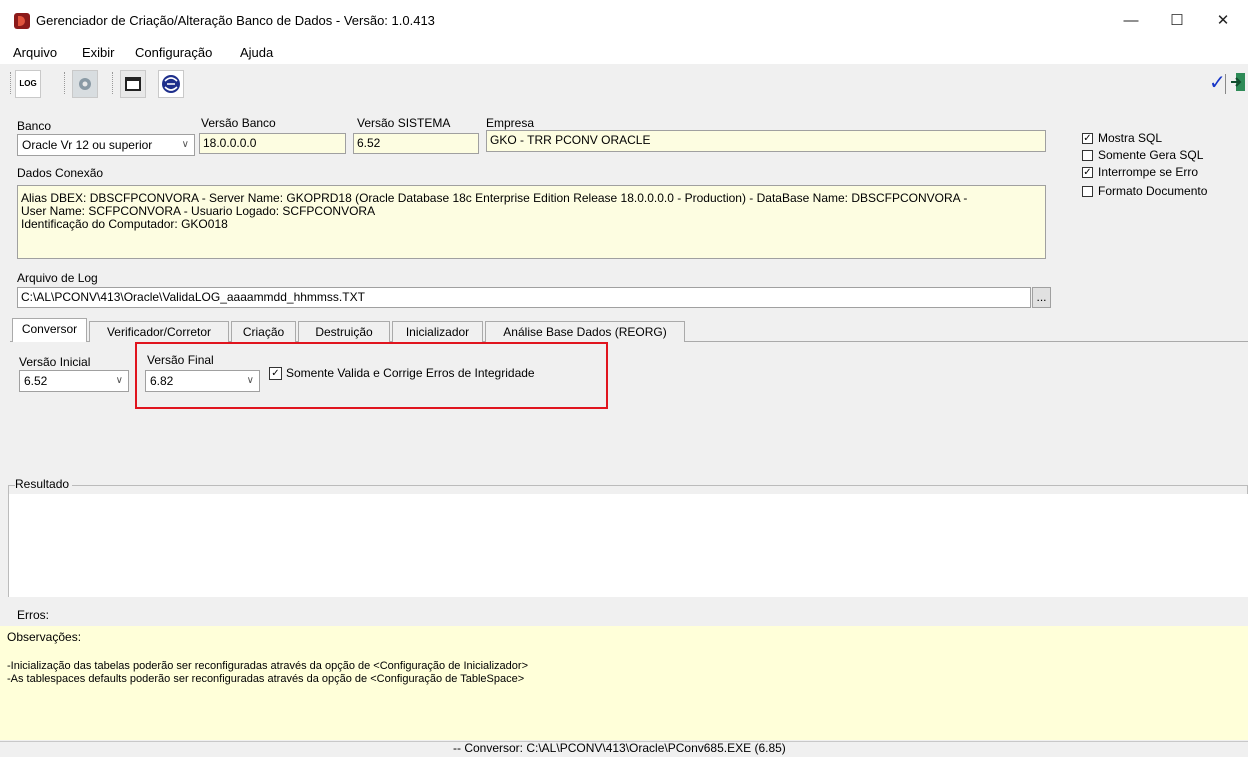 The image size is (1248, 757). I want to click on toolbar, so click(627, 84).